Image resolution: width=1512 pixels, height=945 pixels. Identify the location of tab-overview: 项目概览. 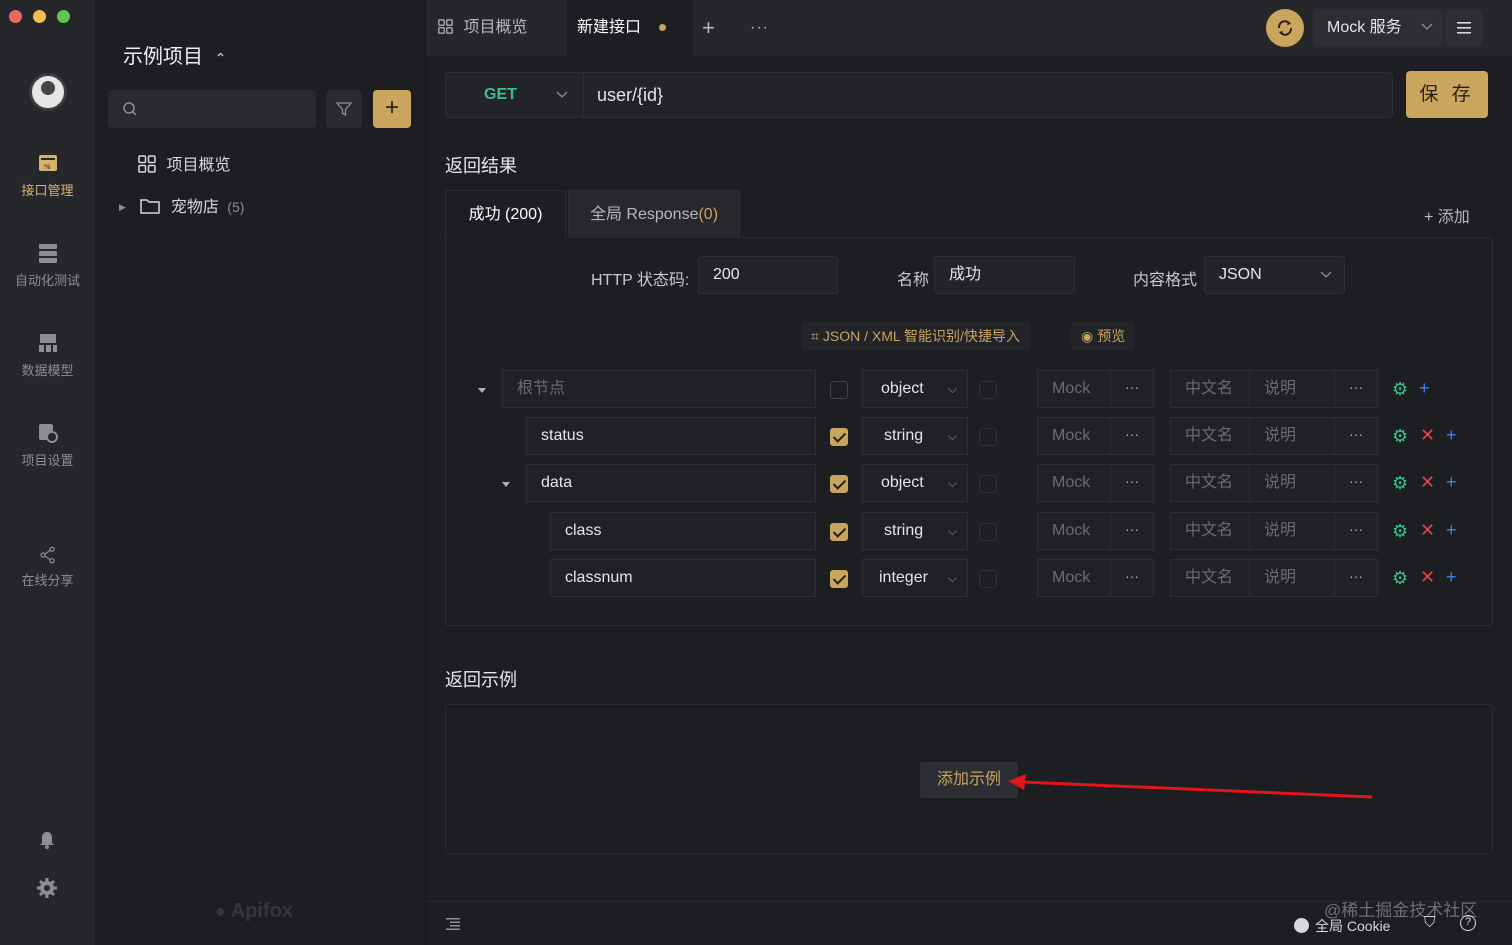
(496, 28).